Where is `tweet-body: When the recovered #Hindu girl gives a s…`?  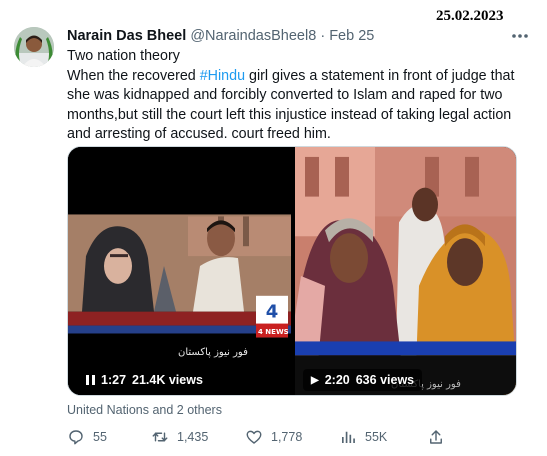 tweet-body: When the recovered #Hindu girl gives a s… is located at coordinates (297, 106).